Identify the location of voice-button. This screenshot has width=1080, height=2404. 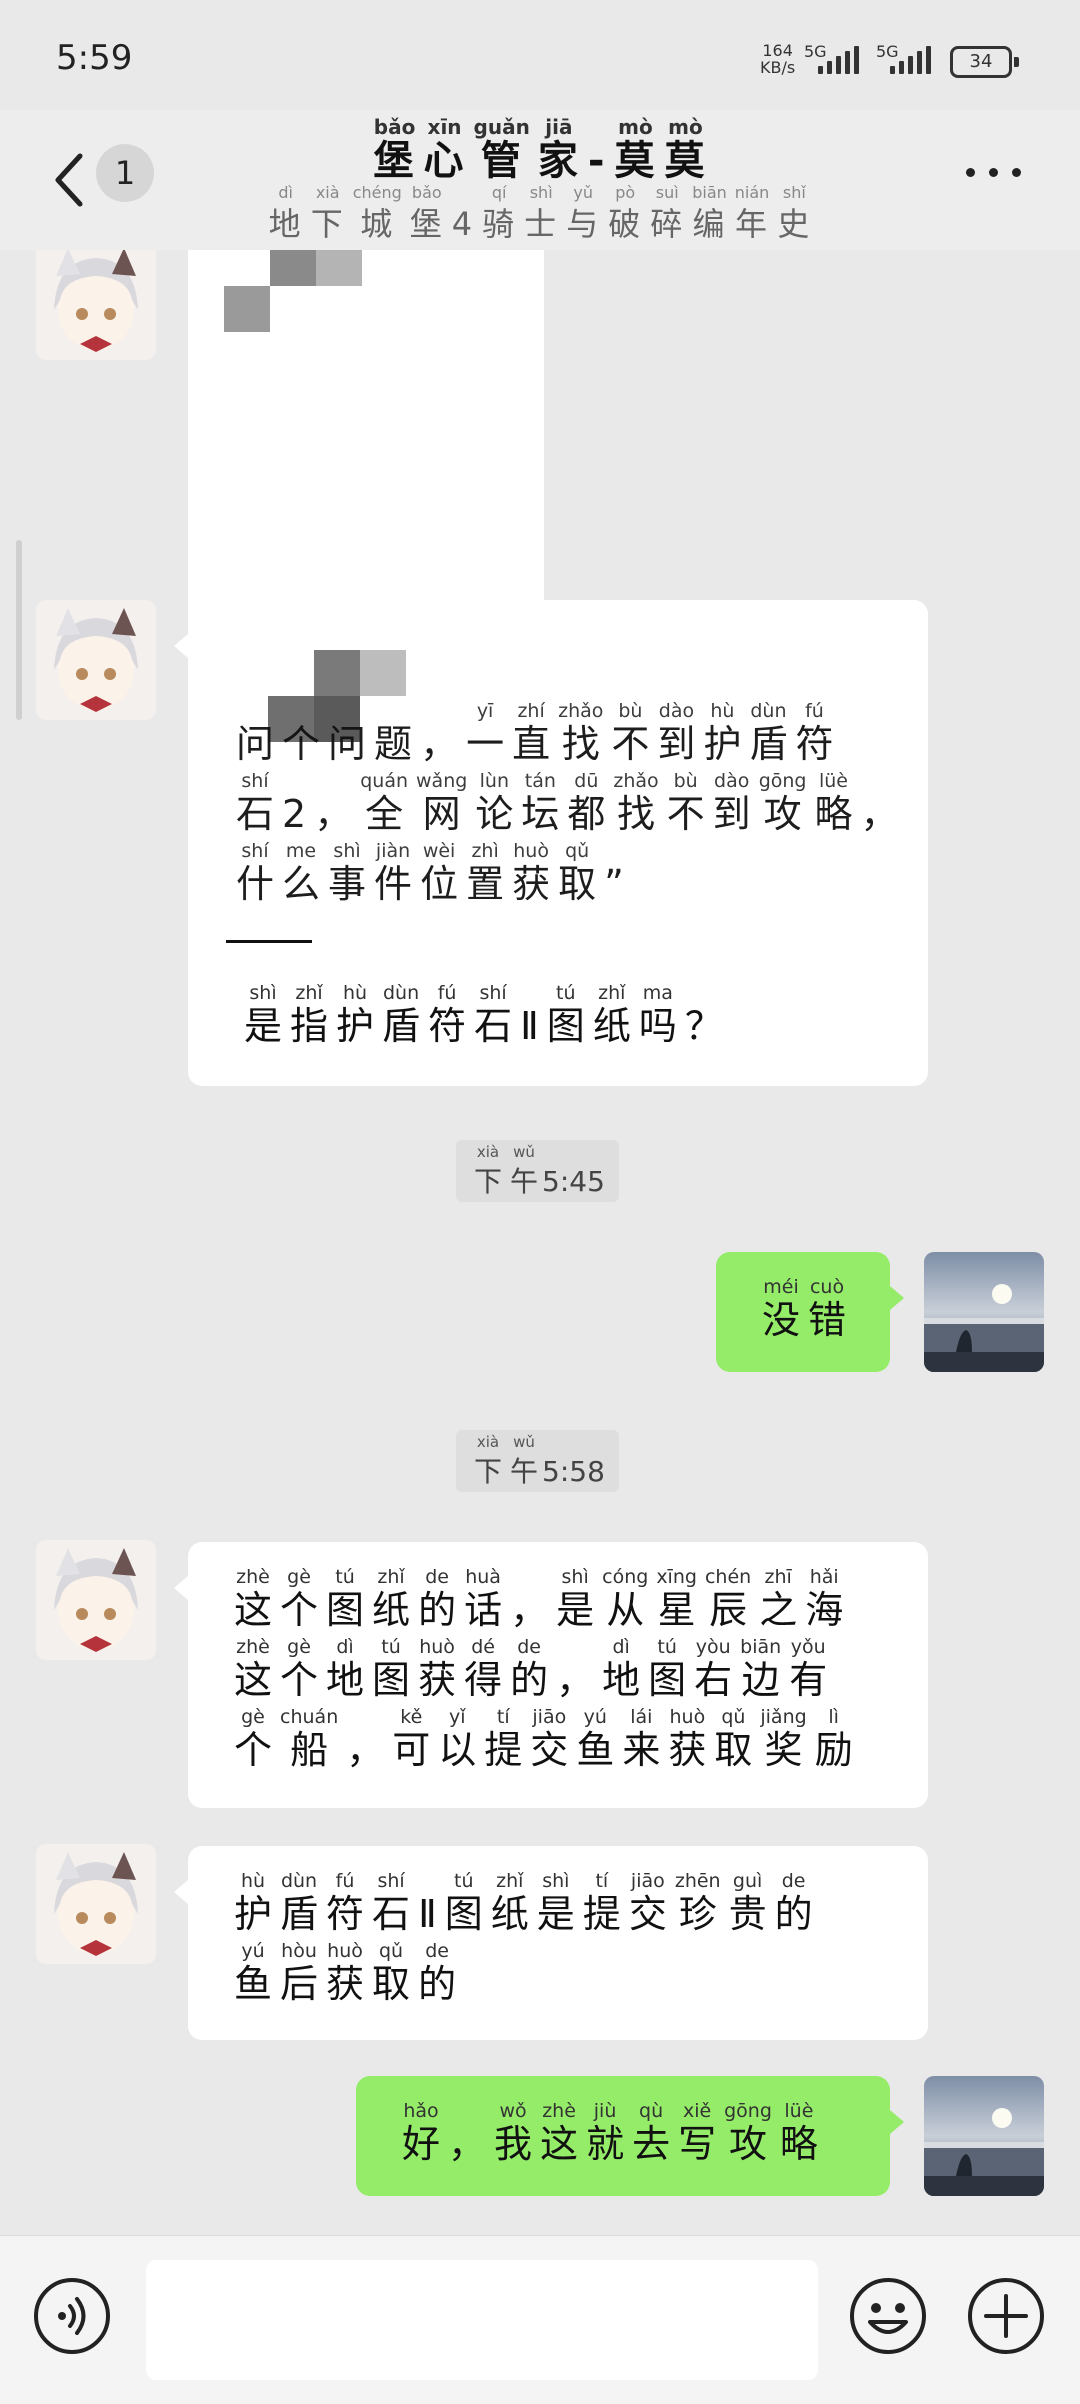
(72, 2316).